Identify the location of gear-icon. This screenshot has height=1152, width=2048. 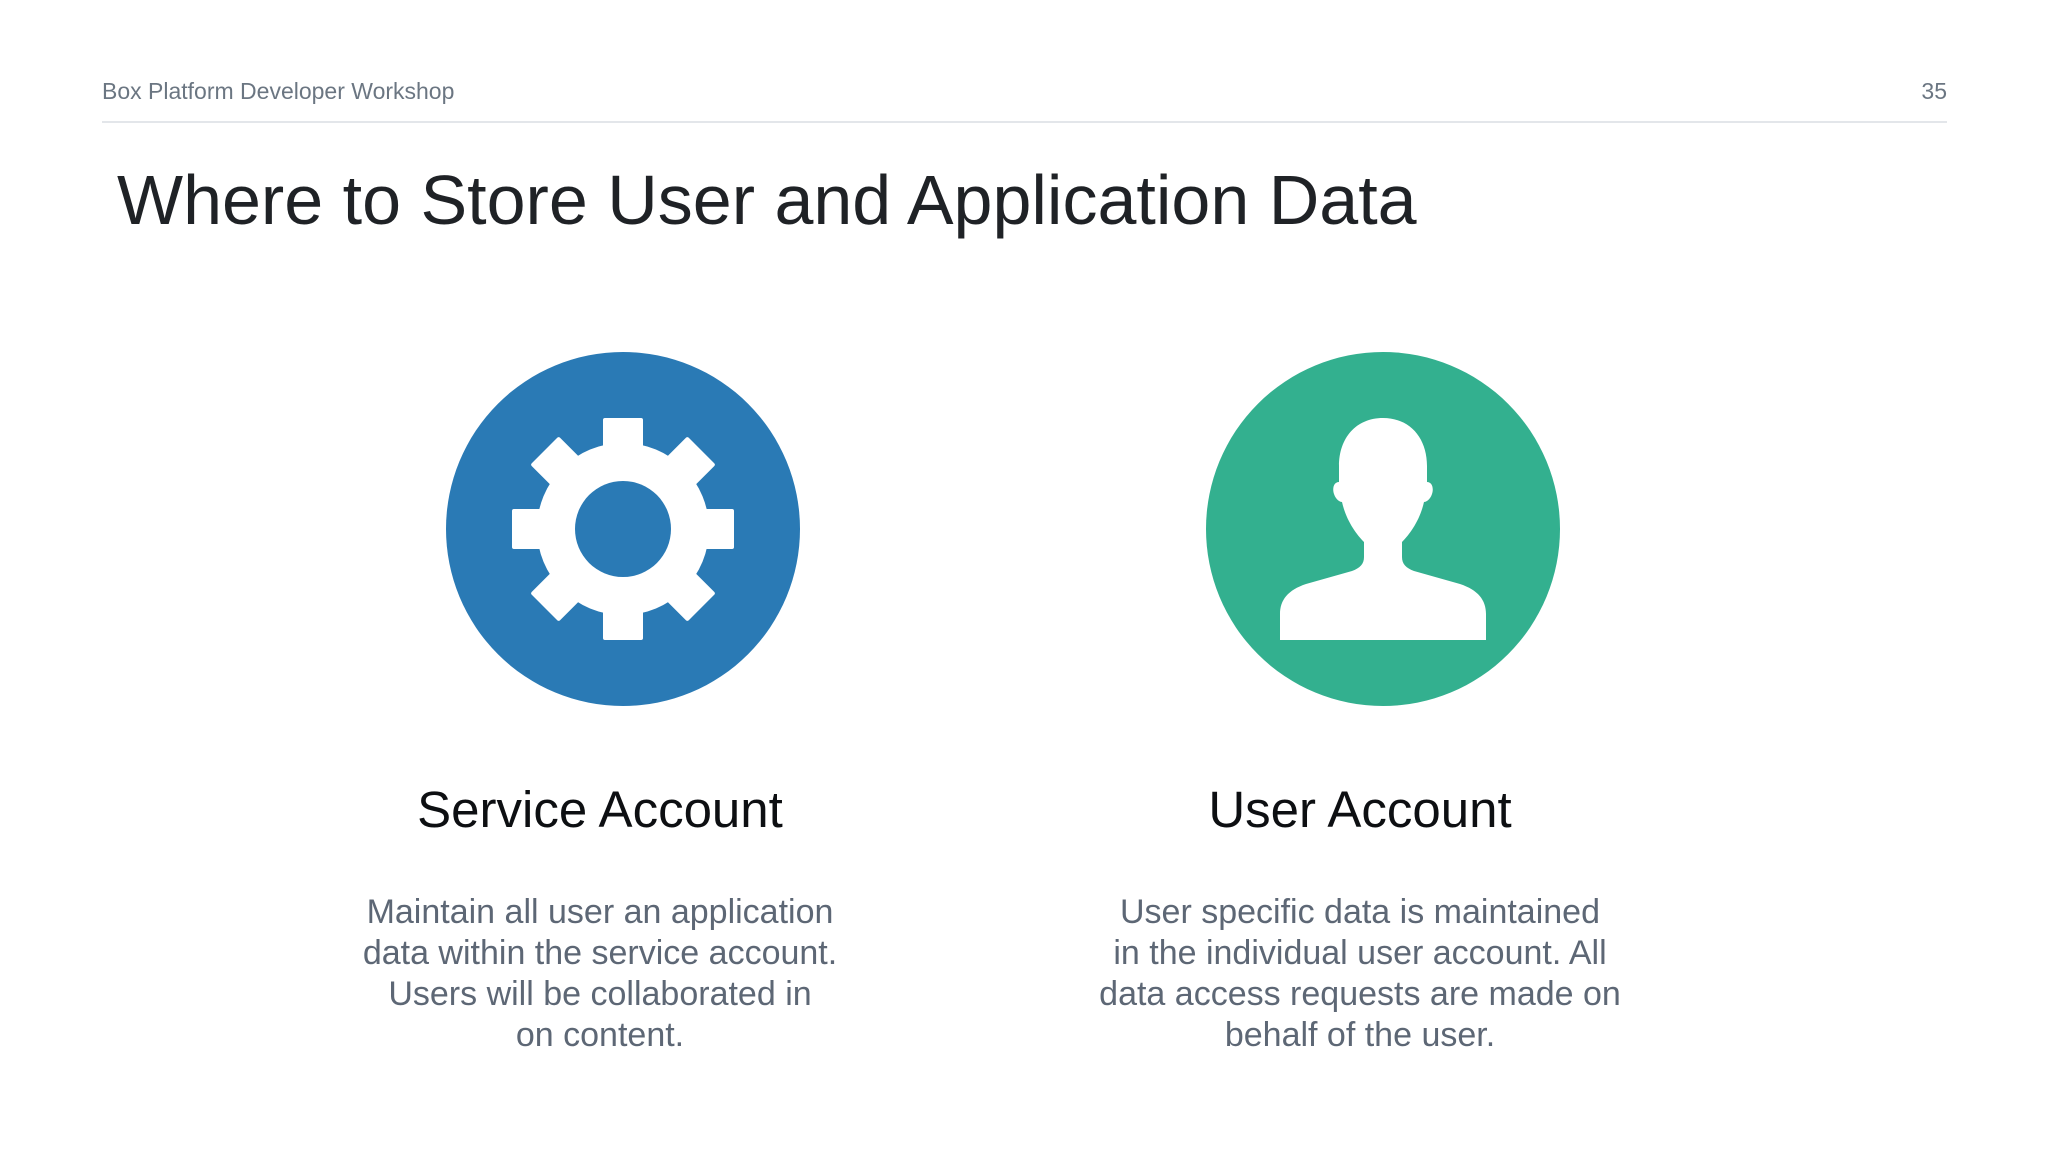
(623, 529).